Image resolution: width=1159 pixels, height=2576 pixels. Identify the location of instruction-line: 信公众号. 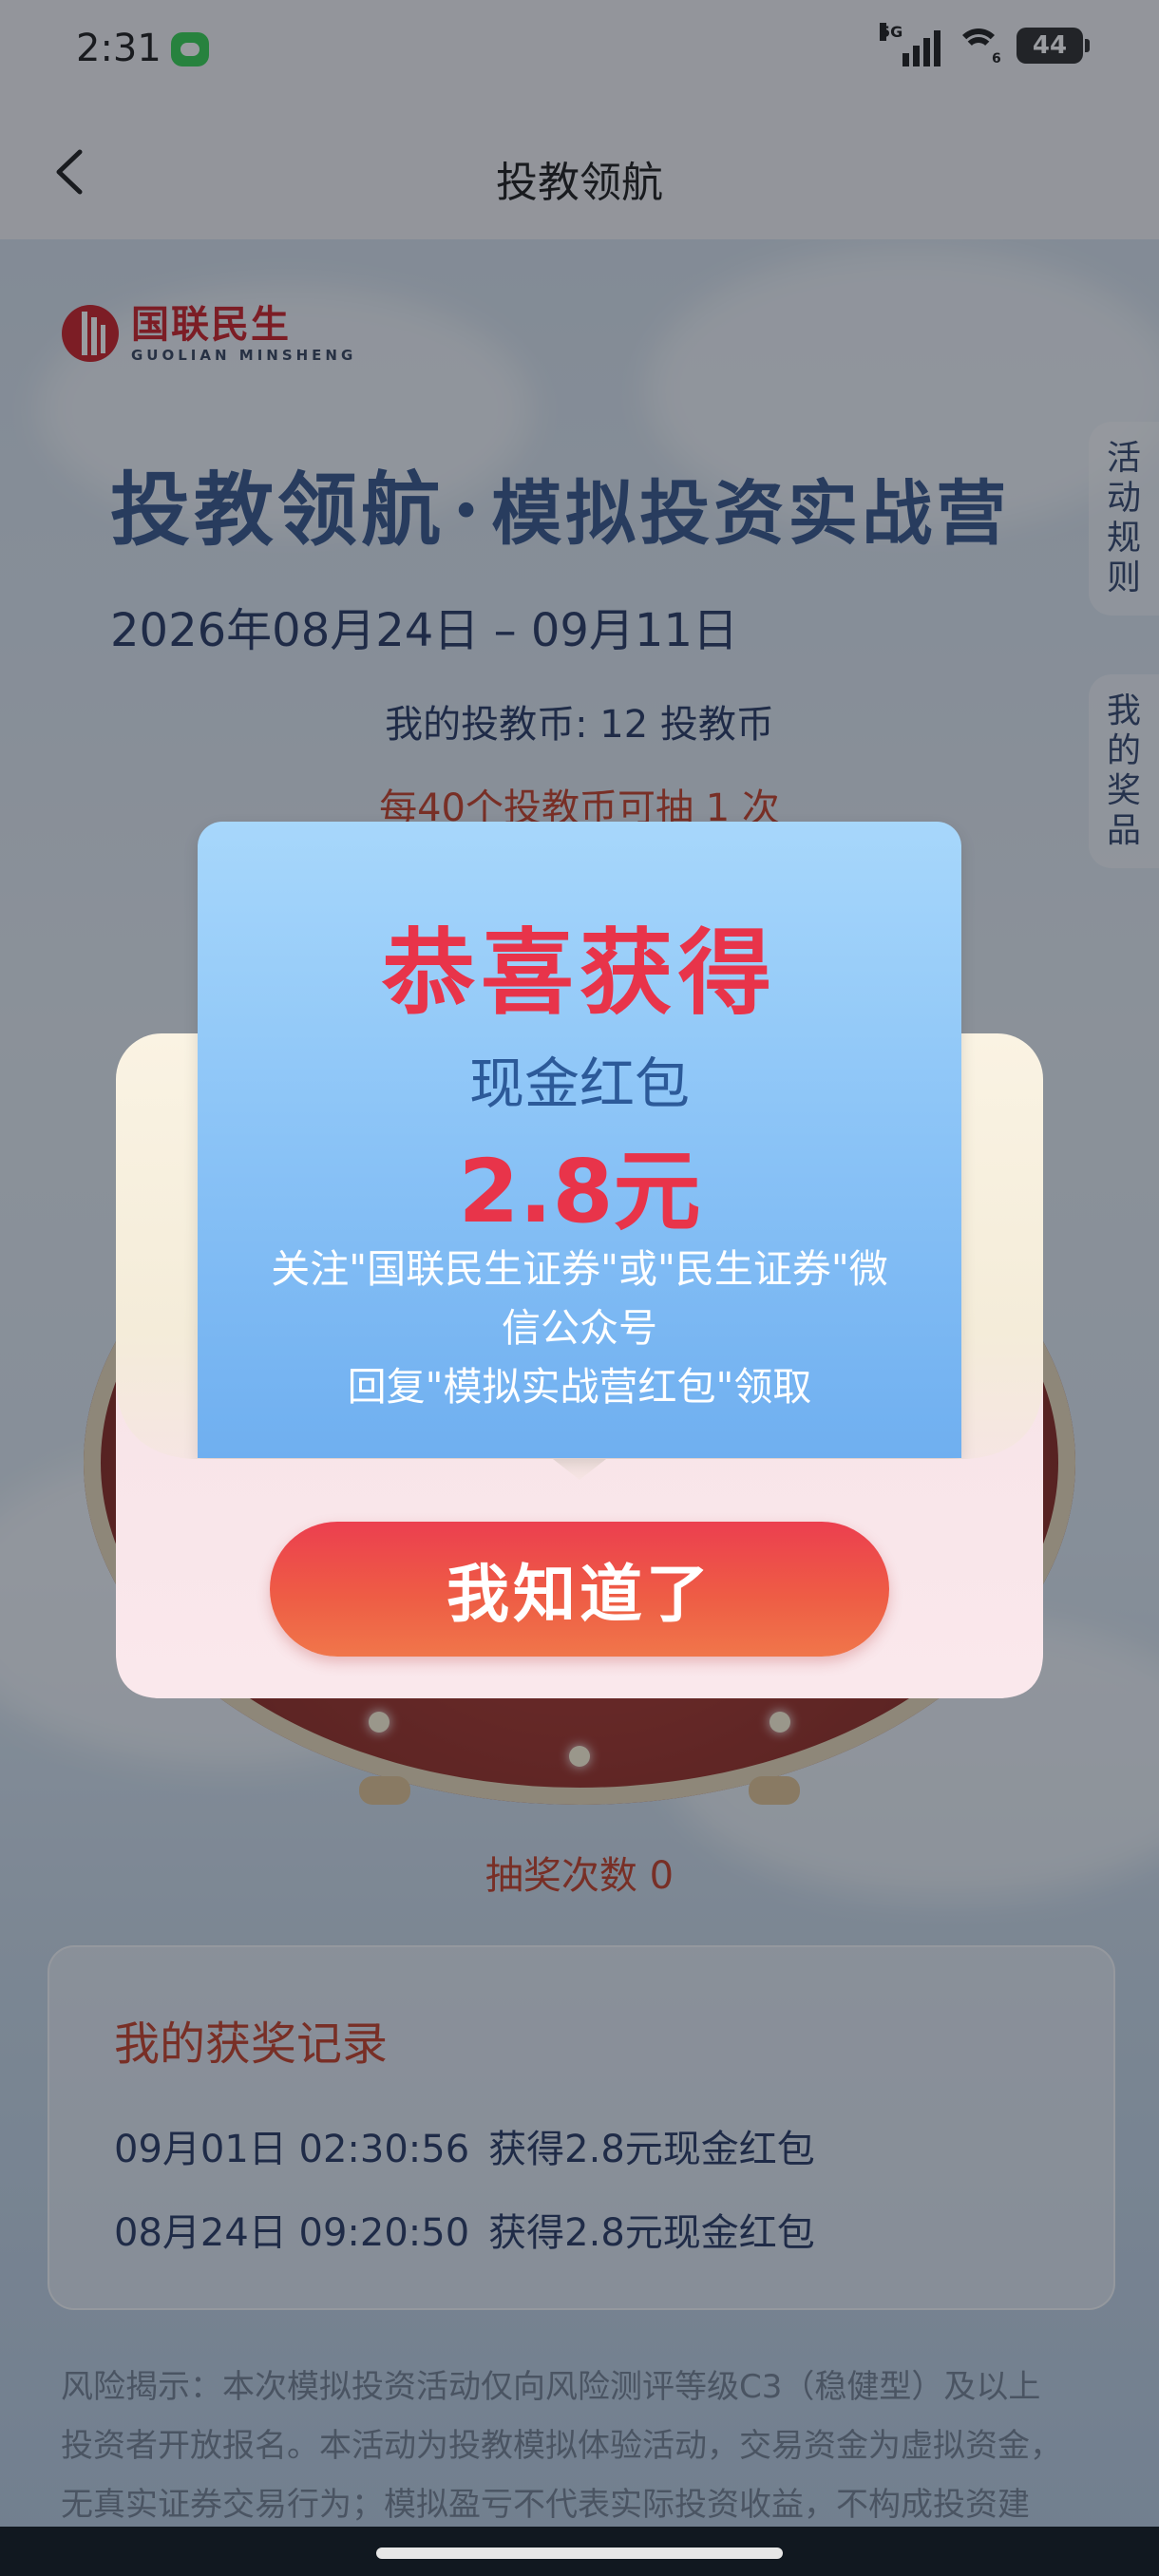
(579, 1328).